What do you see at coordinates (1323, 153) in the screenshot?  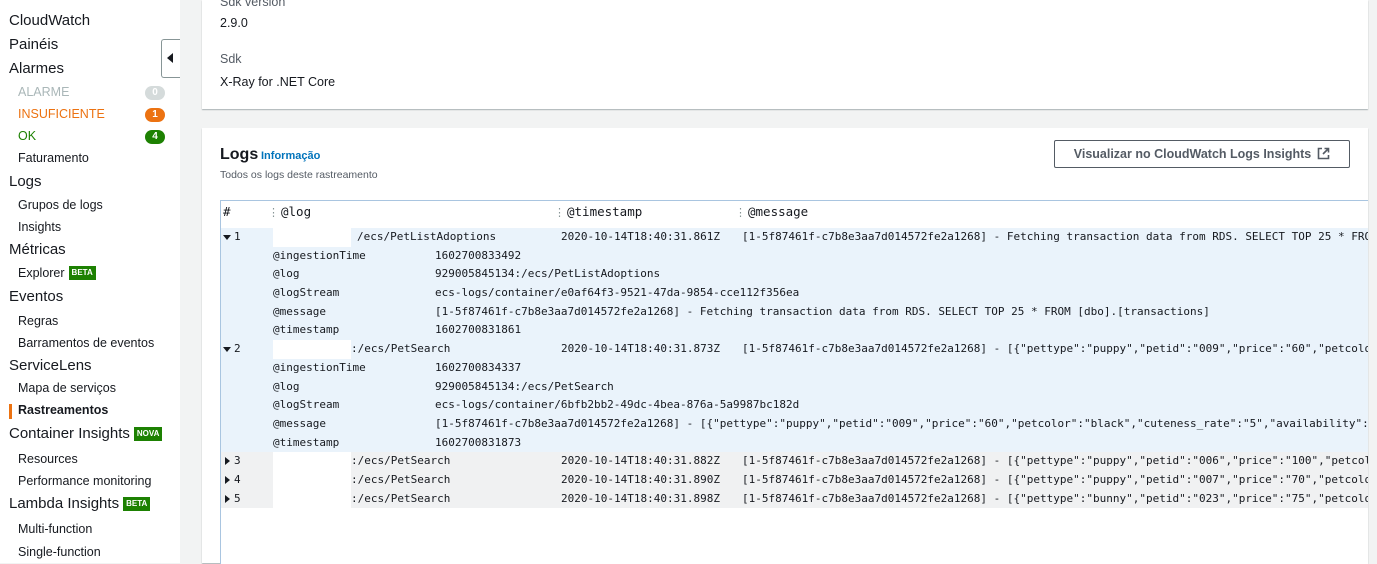 I see `external-link-icon` at bounding box center [1323, 153].